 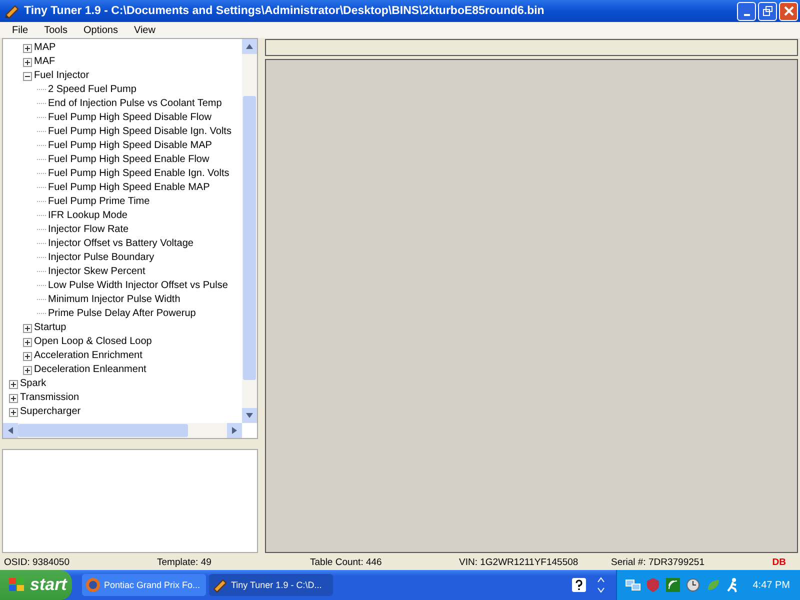 What do you see at coordinates (114, 300) in the screenshot?
I see `tree-item: Minimum Injector Pulse Width` at bounding box center [114, 300].